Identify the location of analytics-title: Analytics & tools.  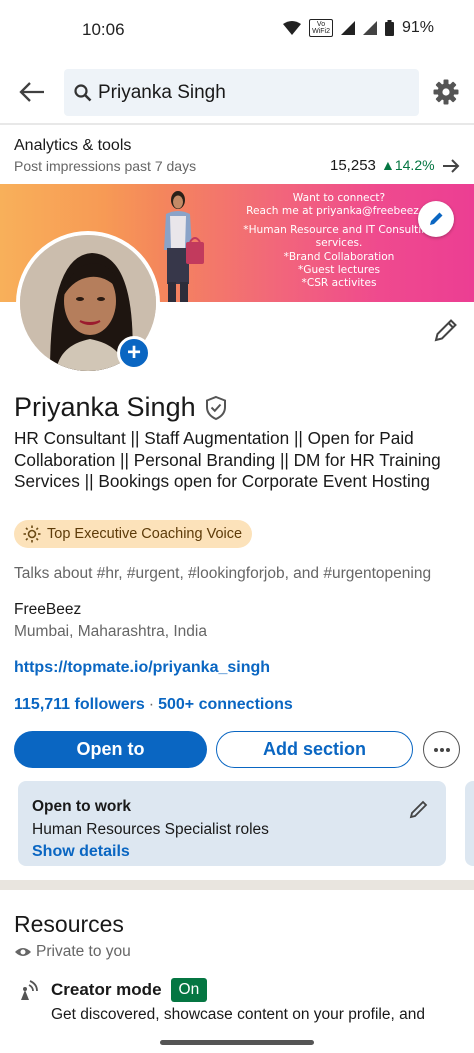
(73, 145).